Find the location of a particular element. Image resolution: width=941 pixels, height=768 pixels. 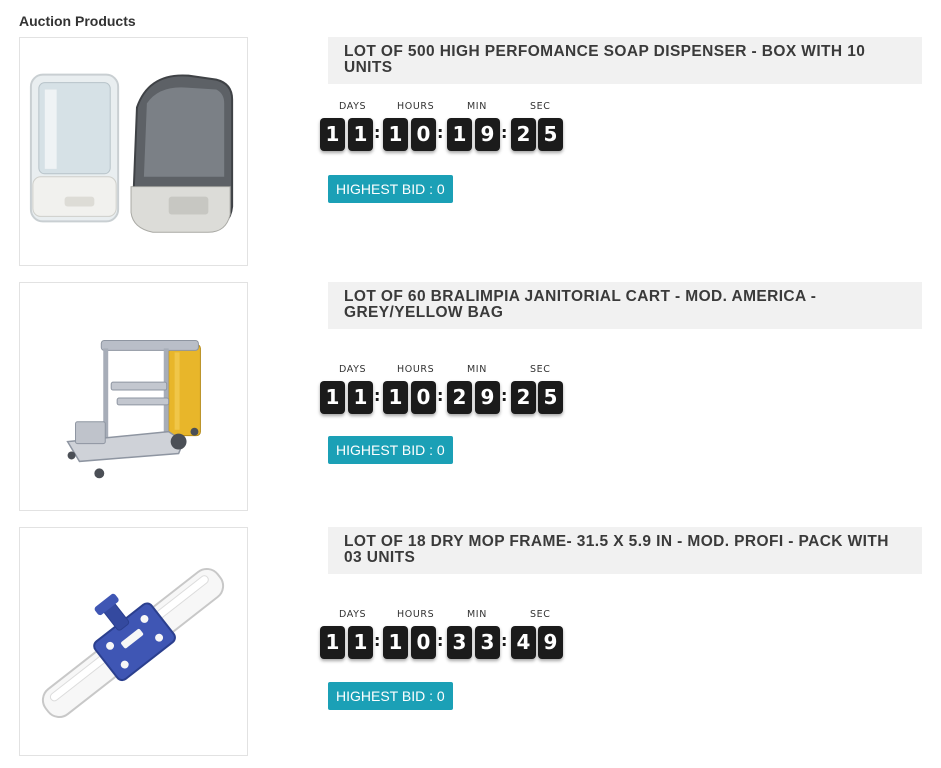

min-digit: 2 is located at coordinates (459, 397).